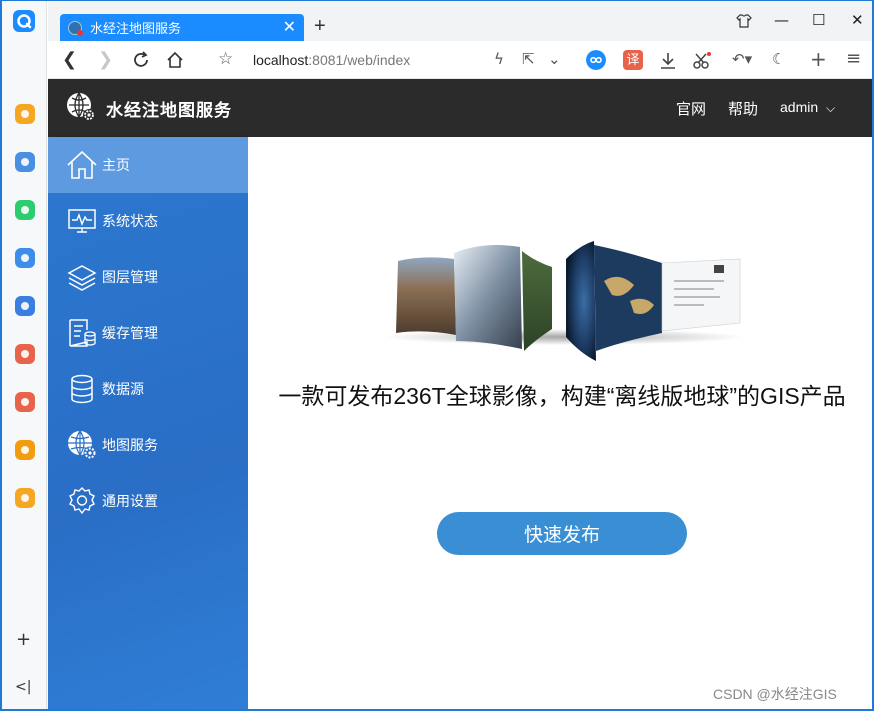 This screenshot has width=874, height=711. I want to click on menu-item-settings: 通用设置, so click(148, 501).